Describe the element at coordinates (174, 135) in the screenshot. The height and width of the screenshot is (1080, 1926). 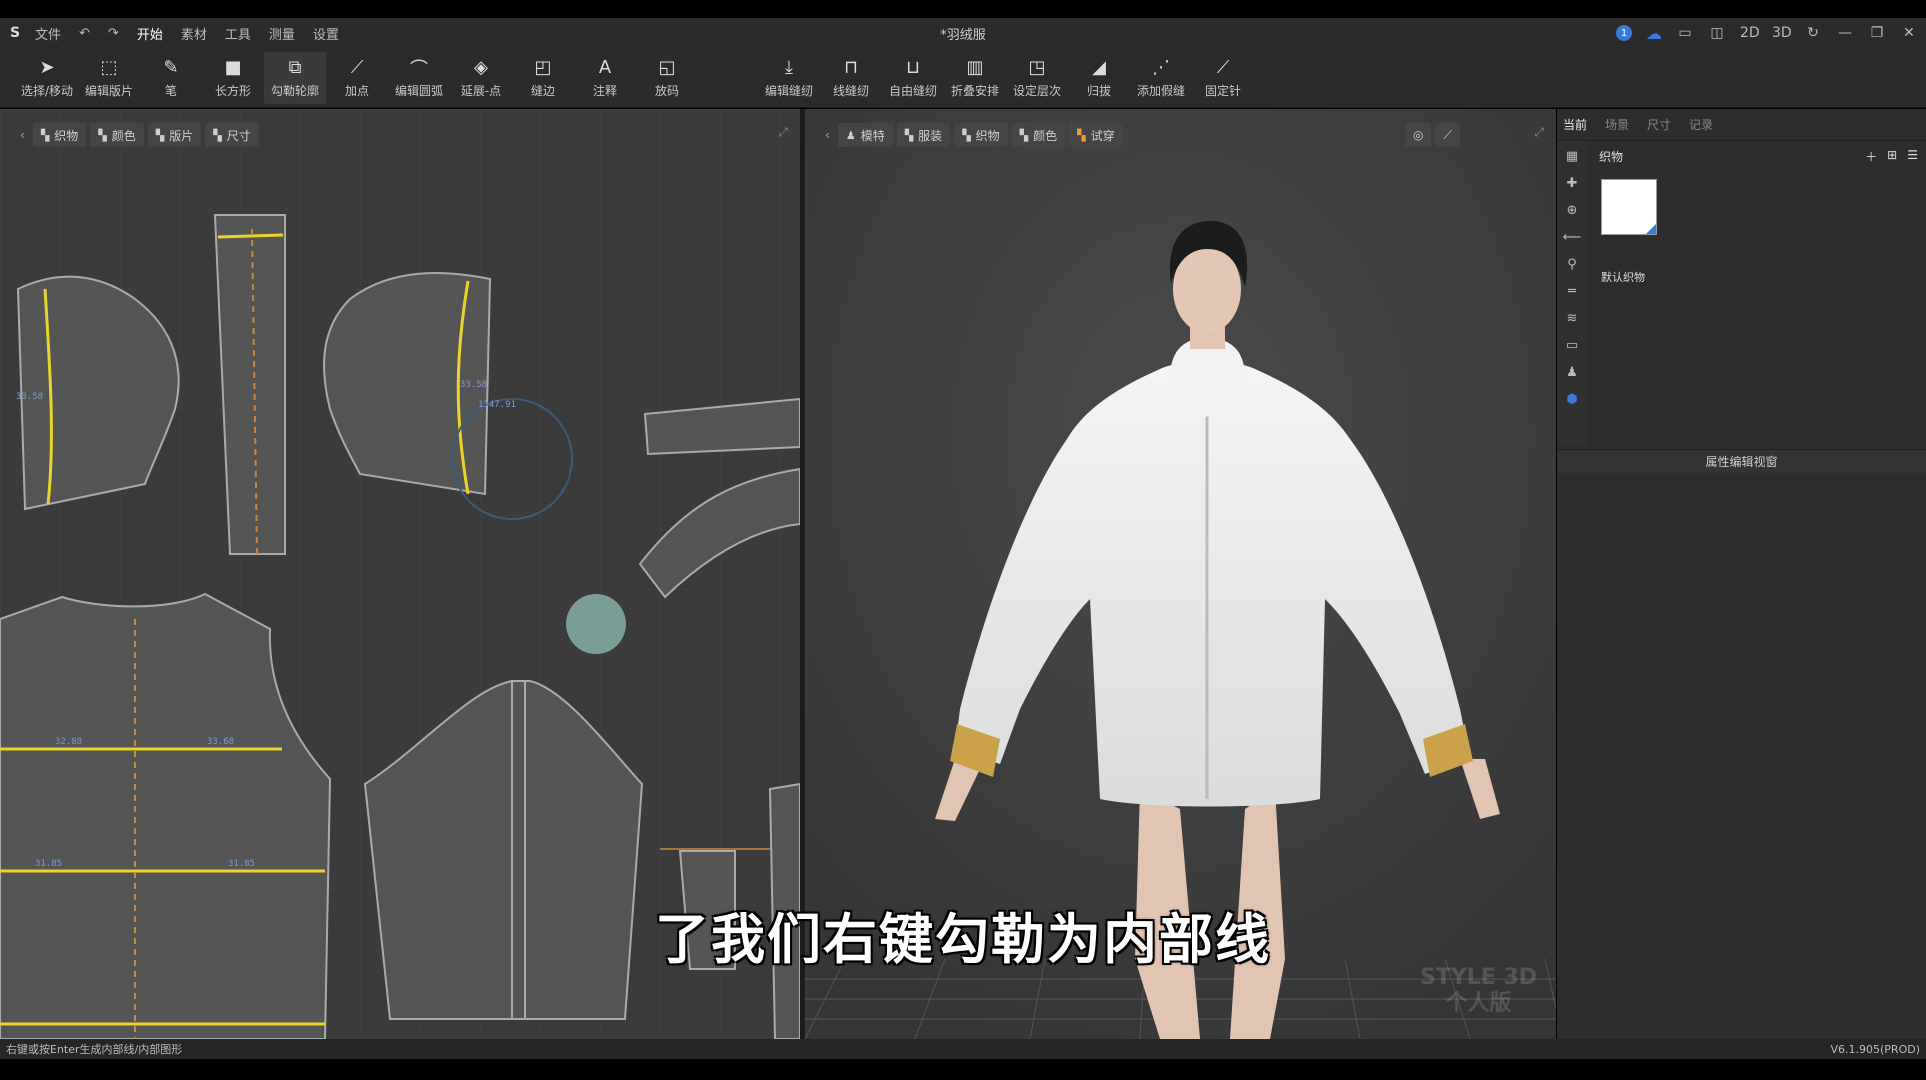
I see `tab-pattern-2d: ▚ 版片` at that location.